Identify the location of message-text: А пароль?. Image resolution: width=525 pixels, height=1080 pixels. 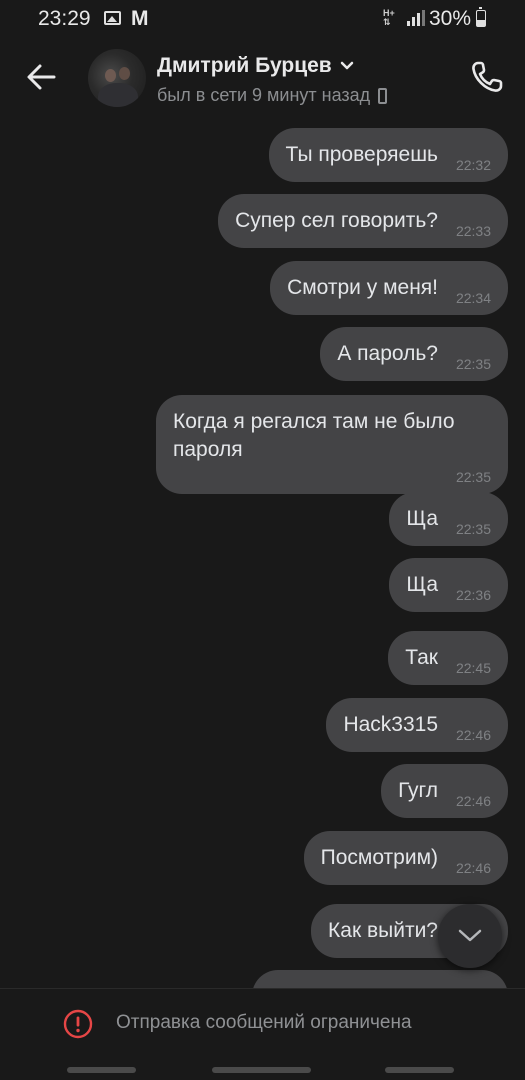
(387, 353).